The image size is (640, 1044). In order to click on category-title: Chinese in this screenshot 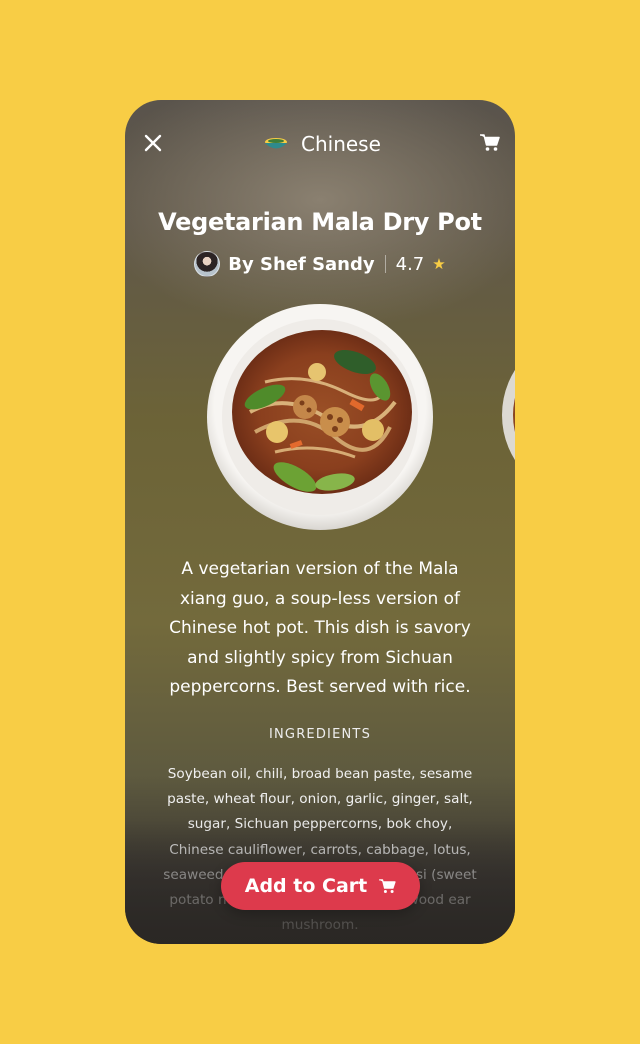, I will do `click(322, 144)`.